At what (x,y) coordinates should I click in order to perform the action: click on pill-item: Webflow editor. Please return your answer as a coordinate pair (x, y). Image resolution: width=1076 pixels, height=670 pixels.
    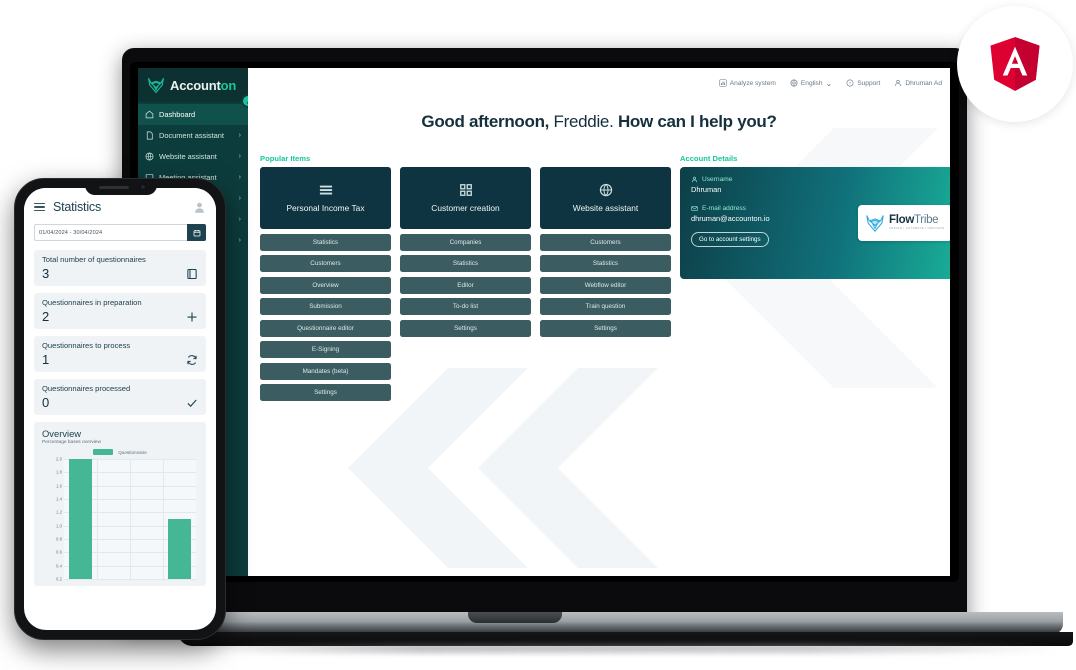
    Looking at the image, I should click on (605, 285).